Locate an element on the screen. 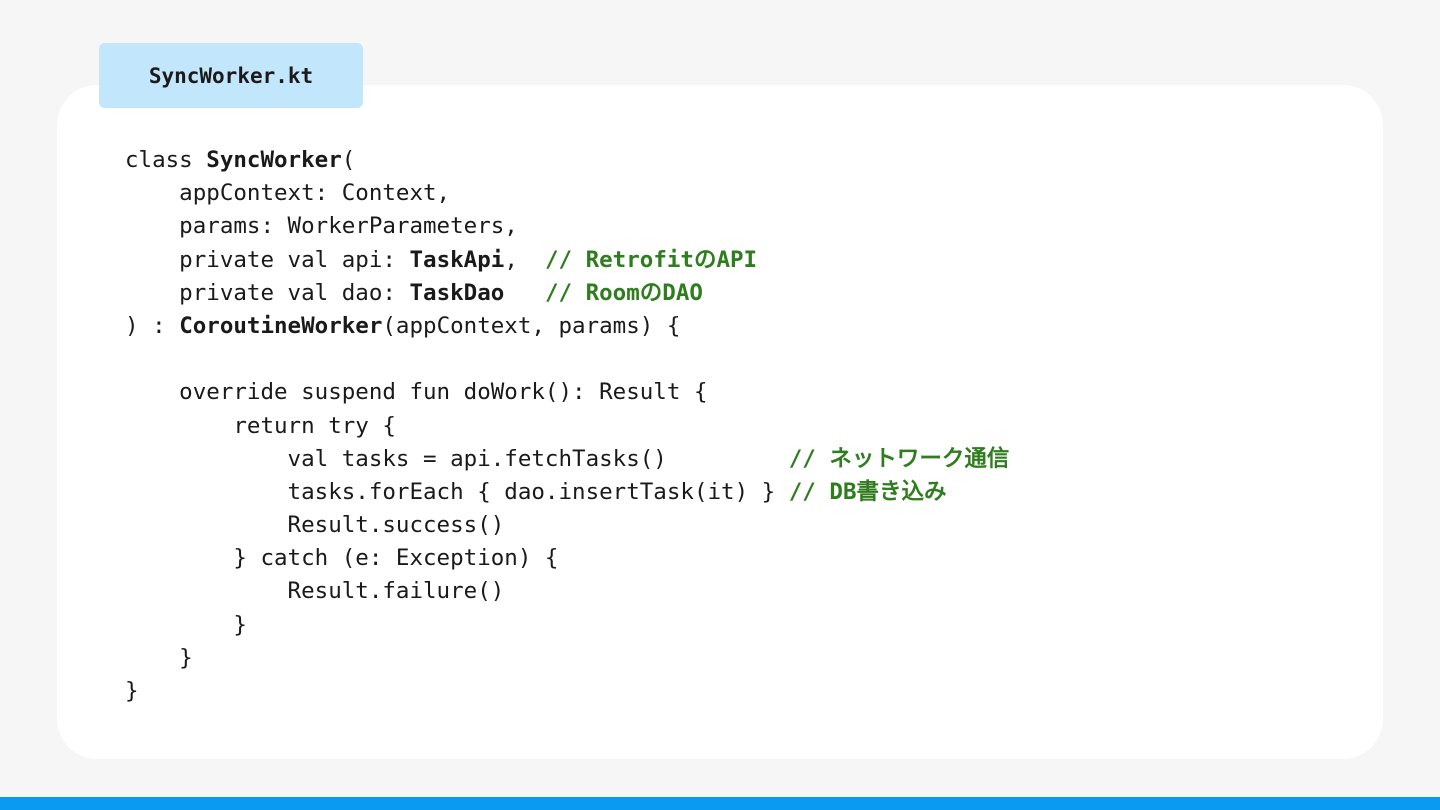 The width and height of the screenshot is (1440, 810). code-text: ) : is located at coordinates (152, 325).